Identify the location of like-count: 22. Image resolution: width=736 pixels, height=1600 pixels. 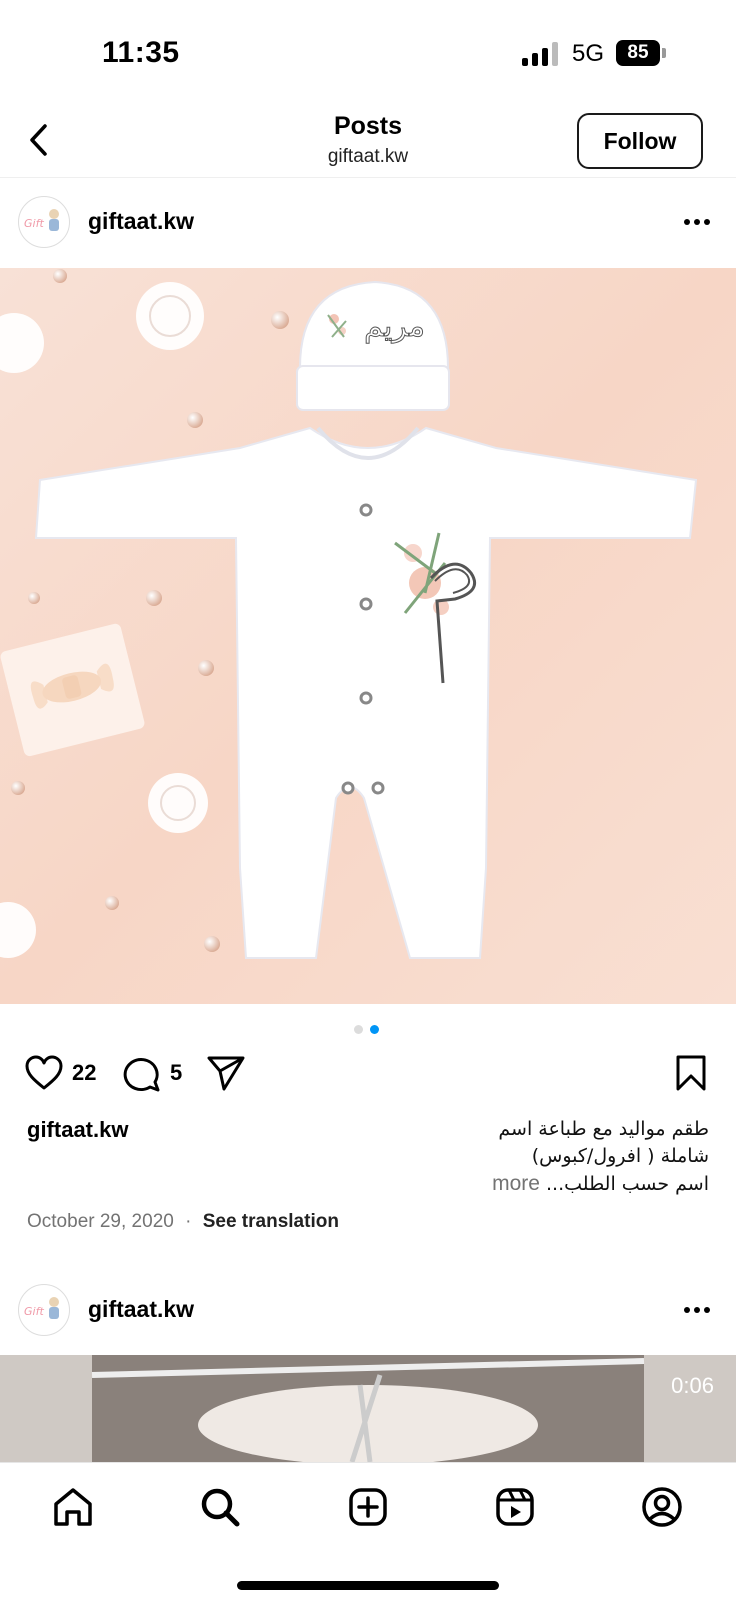
(84, 1072).